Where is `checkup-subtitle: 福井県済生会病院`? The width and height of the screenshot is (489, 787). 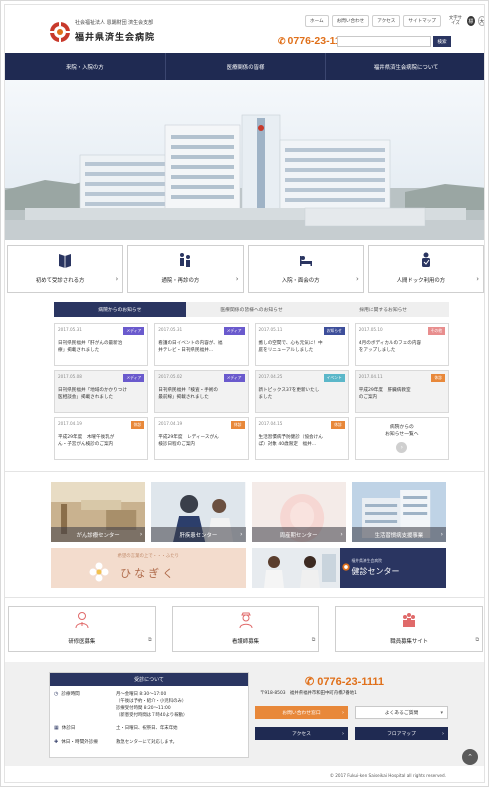
checkup-subtitle: 福井県済生会病院 is located at coordinates (366, 560).